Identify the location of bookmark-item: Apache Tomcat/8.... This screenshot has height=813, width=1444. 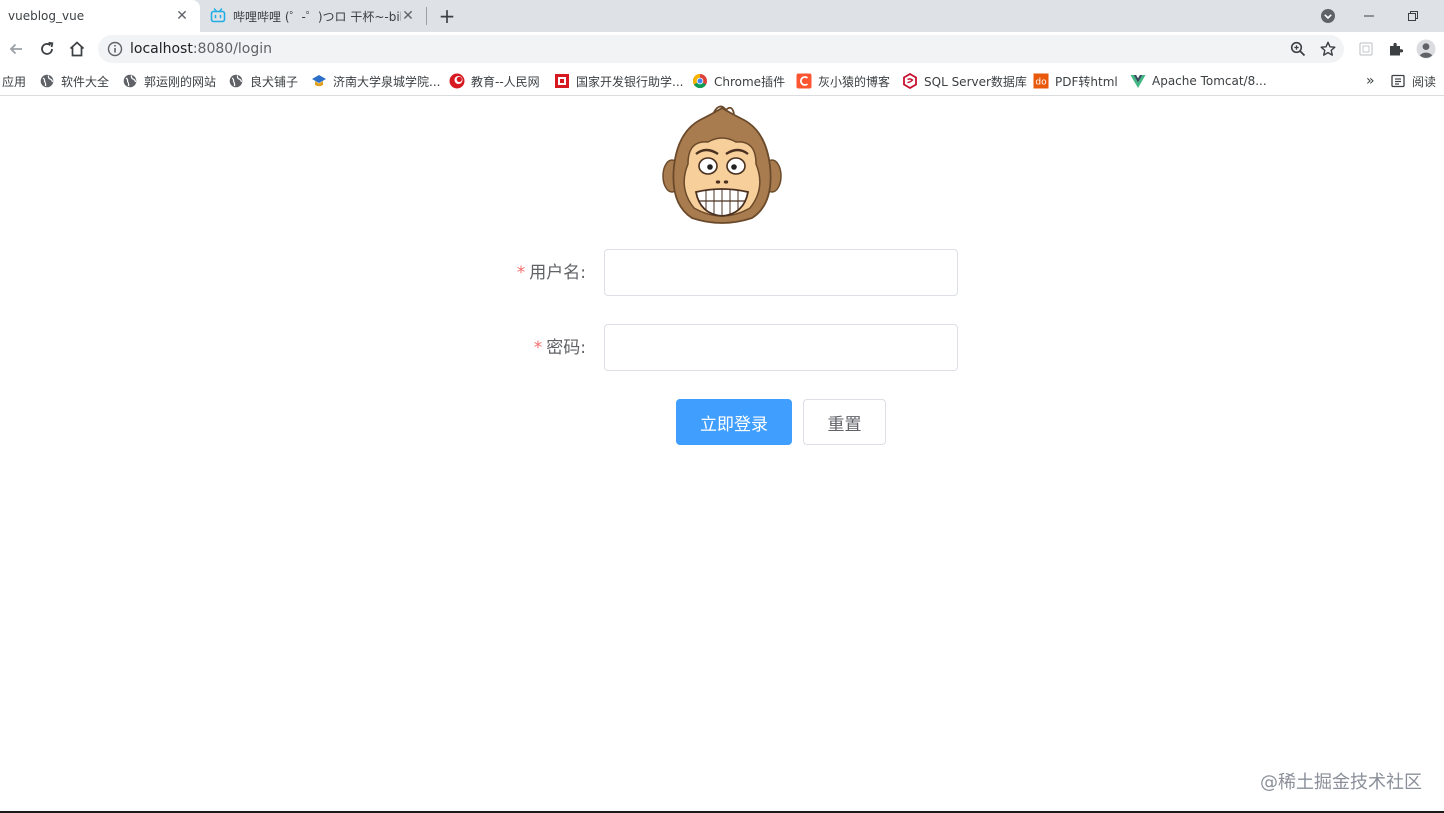
(1198, 81).